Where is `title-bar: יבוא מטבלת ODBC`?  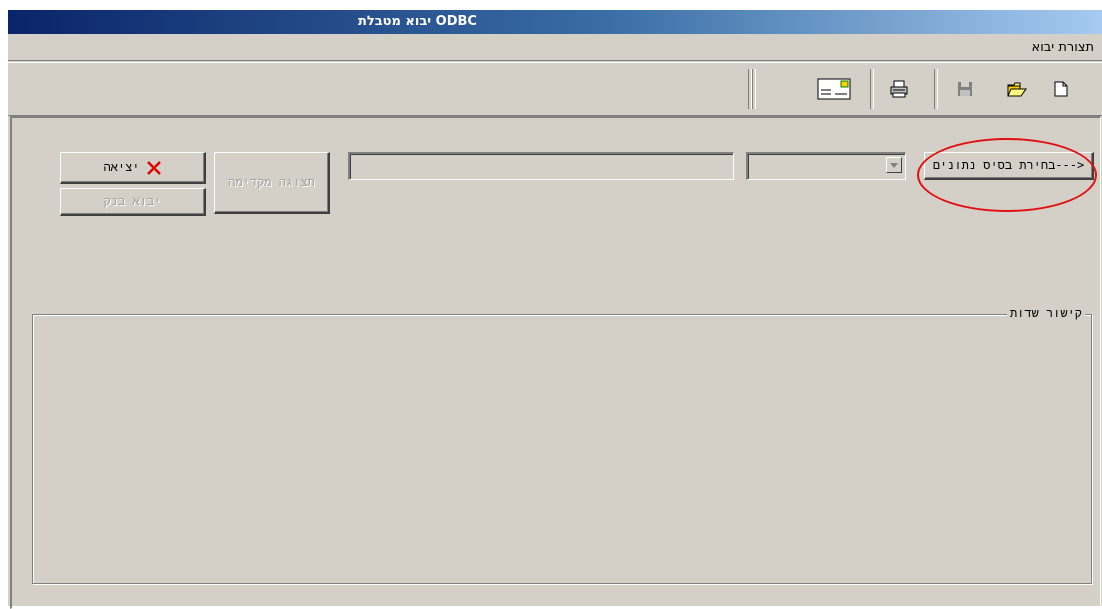
title-bar: יבוא מטבלת ODBC is located at coordinates (555, 22).